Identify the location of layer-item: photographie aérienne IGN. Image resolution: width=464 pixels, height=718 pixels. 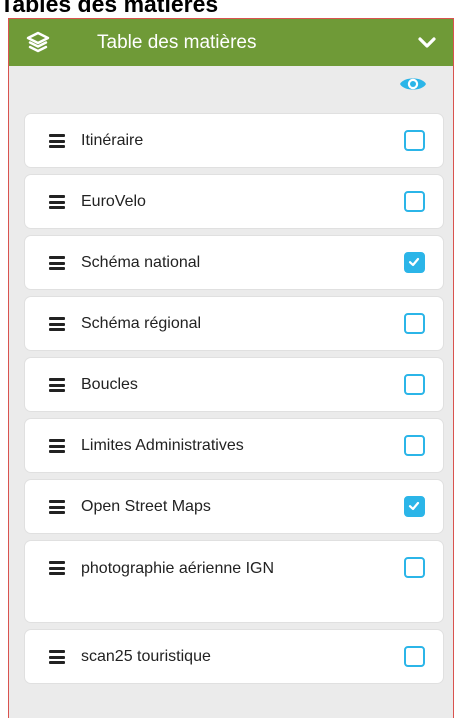
(234, 581).